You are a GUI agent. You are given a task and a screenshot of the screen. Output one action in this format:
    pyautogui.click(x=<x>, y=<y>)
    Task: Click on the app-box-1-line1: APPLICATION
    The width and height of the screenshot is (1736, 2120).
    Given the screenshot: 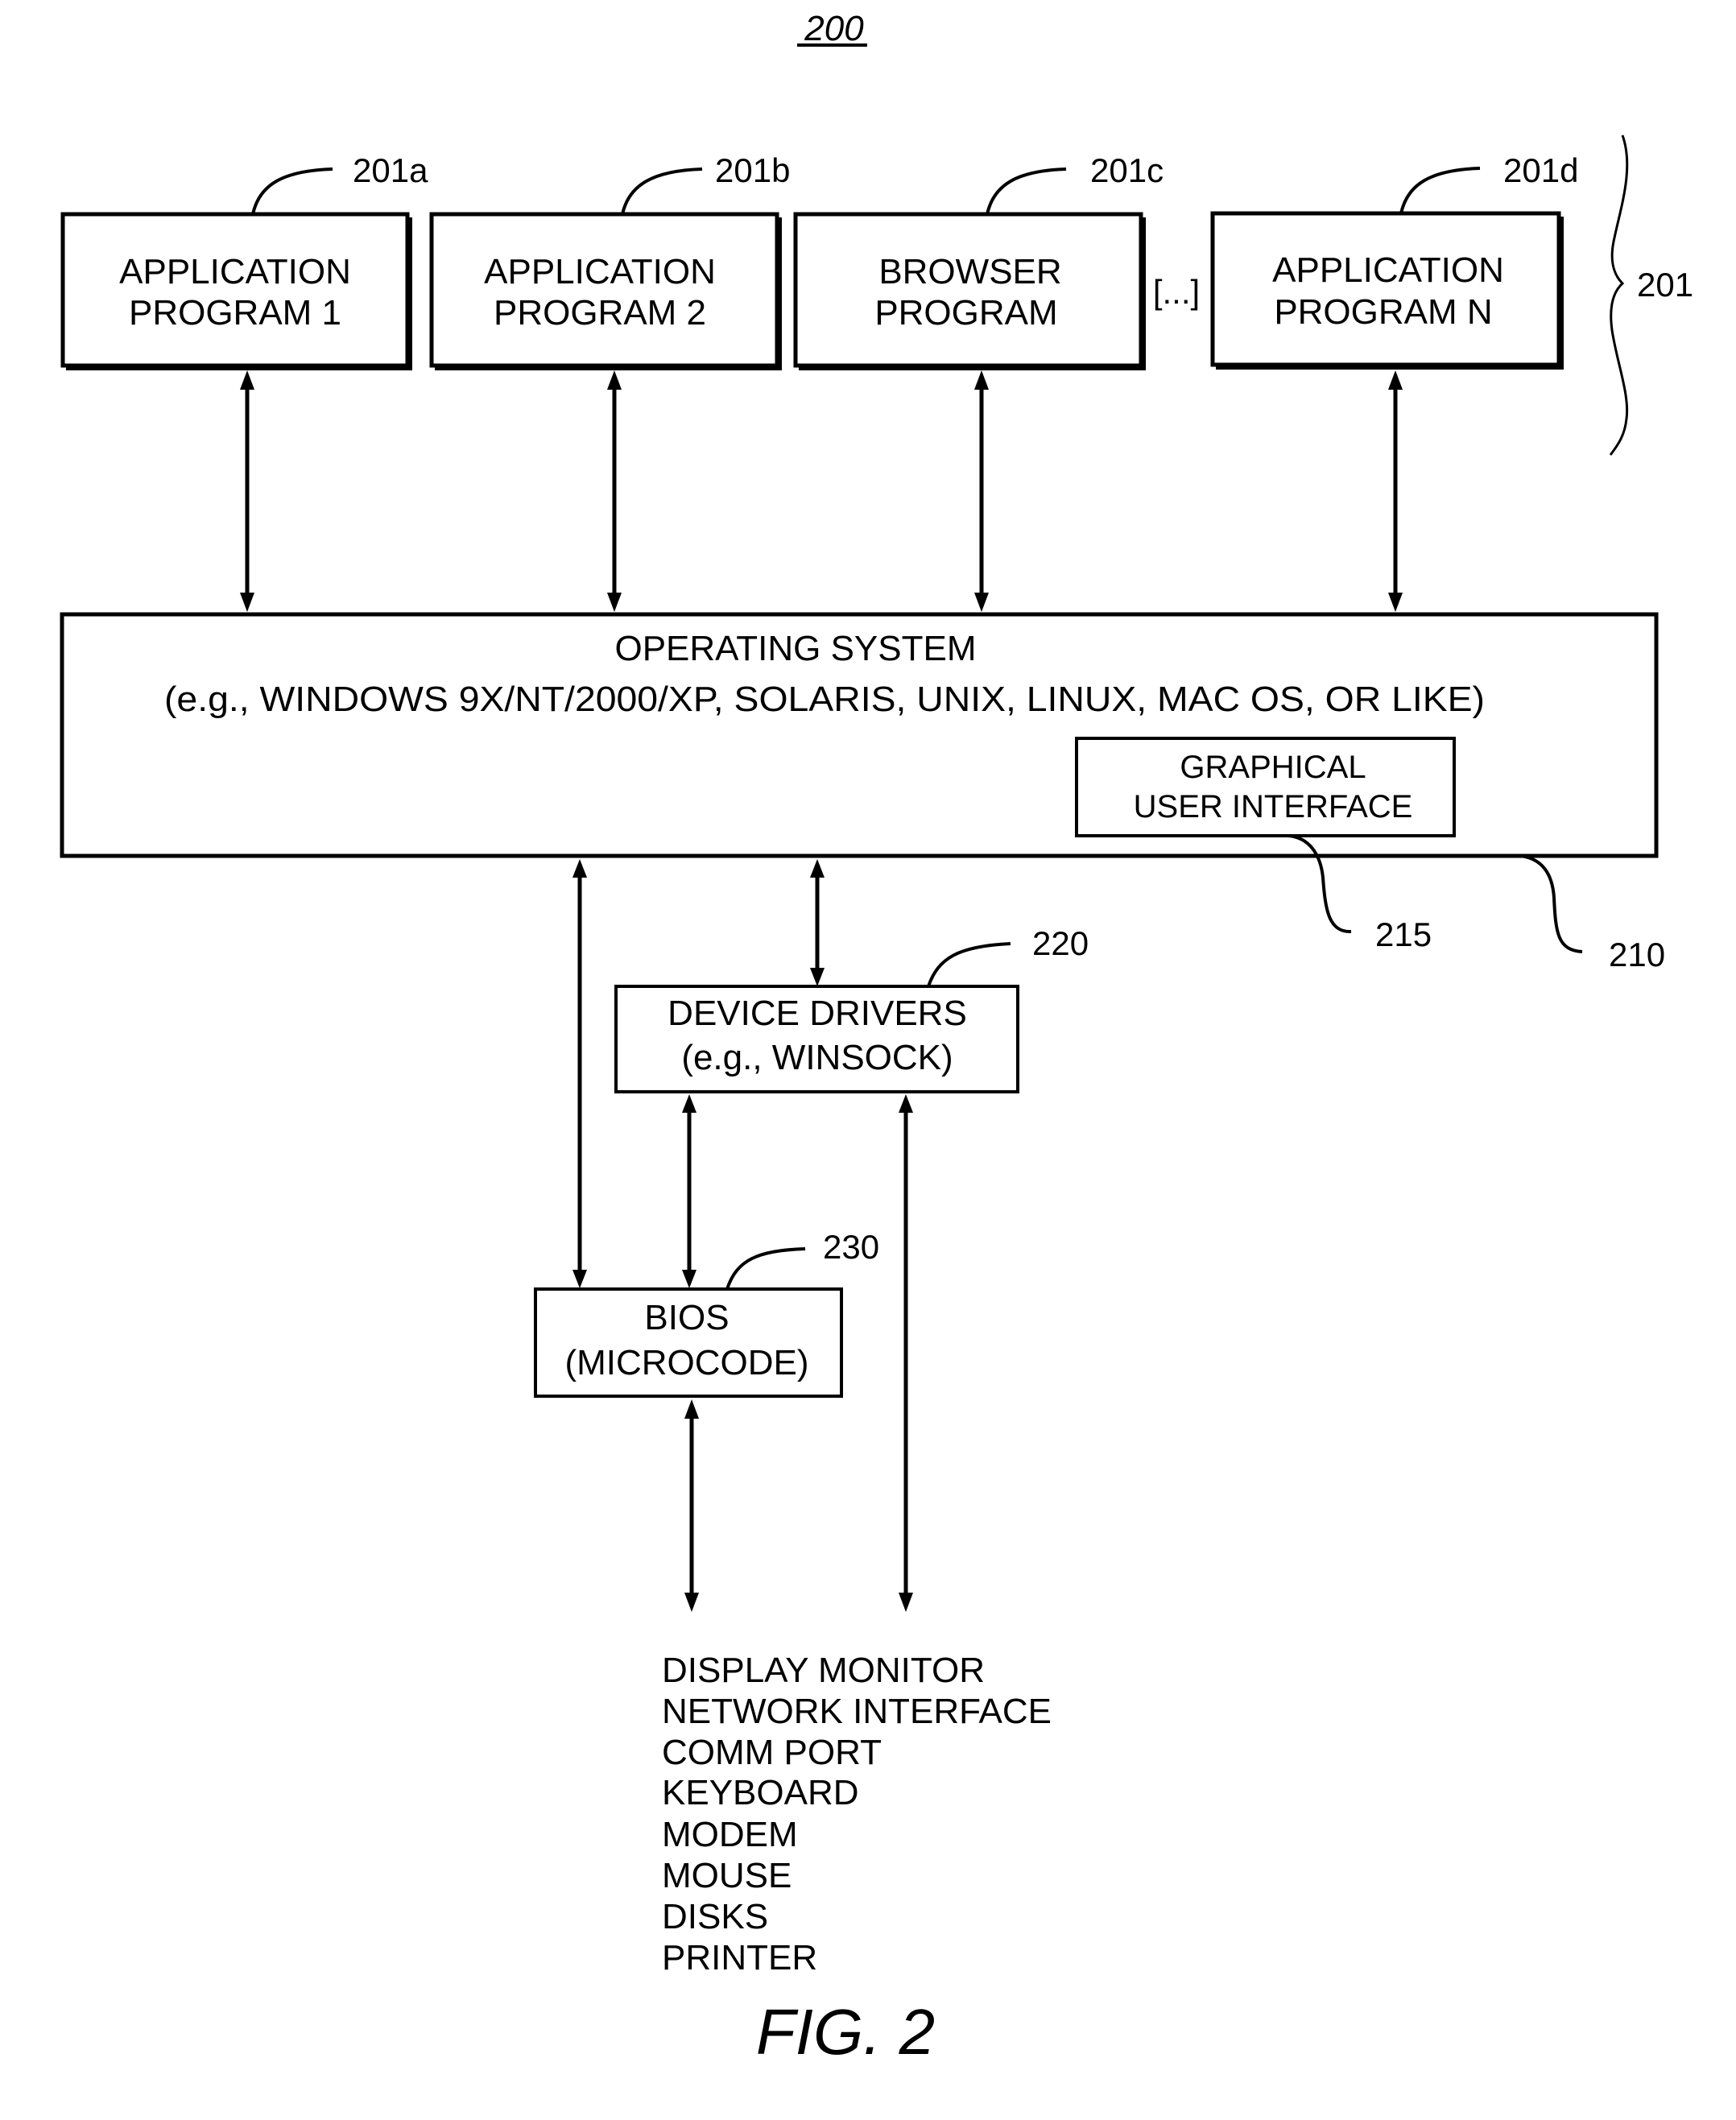 What is the action you would take?
    pyautogui.click(x=235, y=271)
    